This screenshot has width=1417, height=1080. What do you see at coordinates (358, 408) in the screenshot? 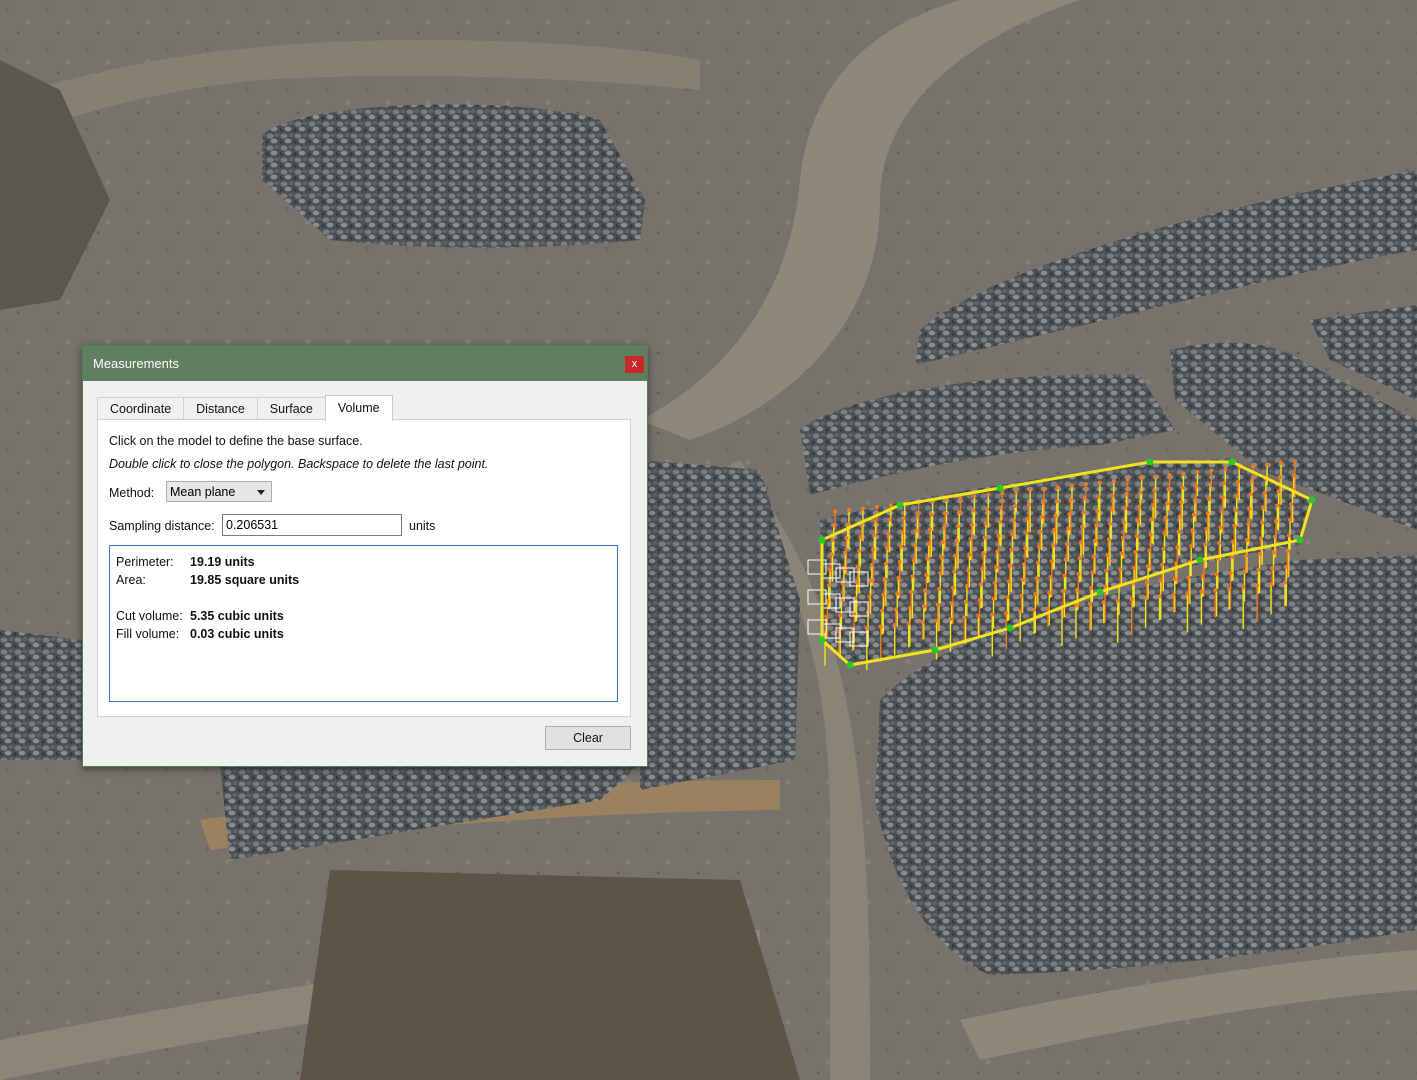
I see `tab-volume: Volume` at bounding box center [358, 408].